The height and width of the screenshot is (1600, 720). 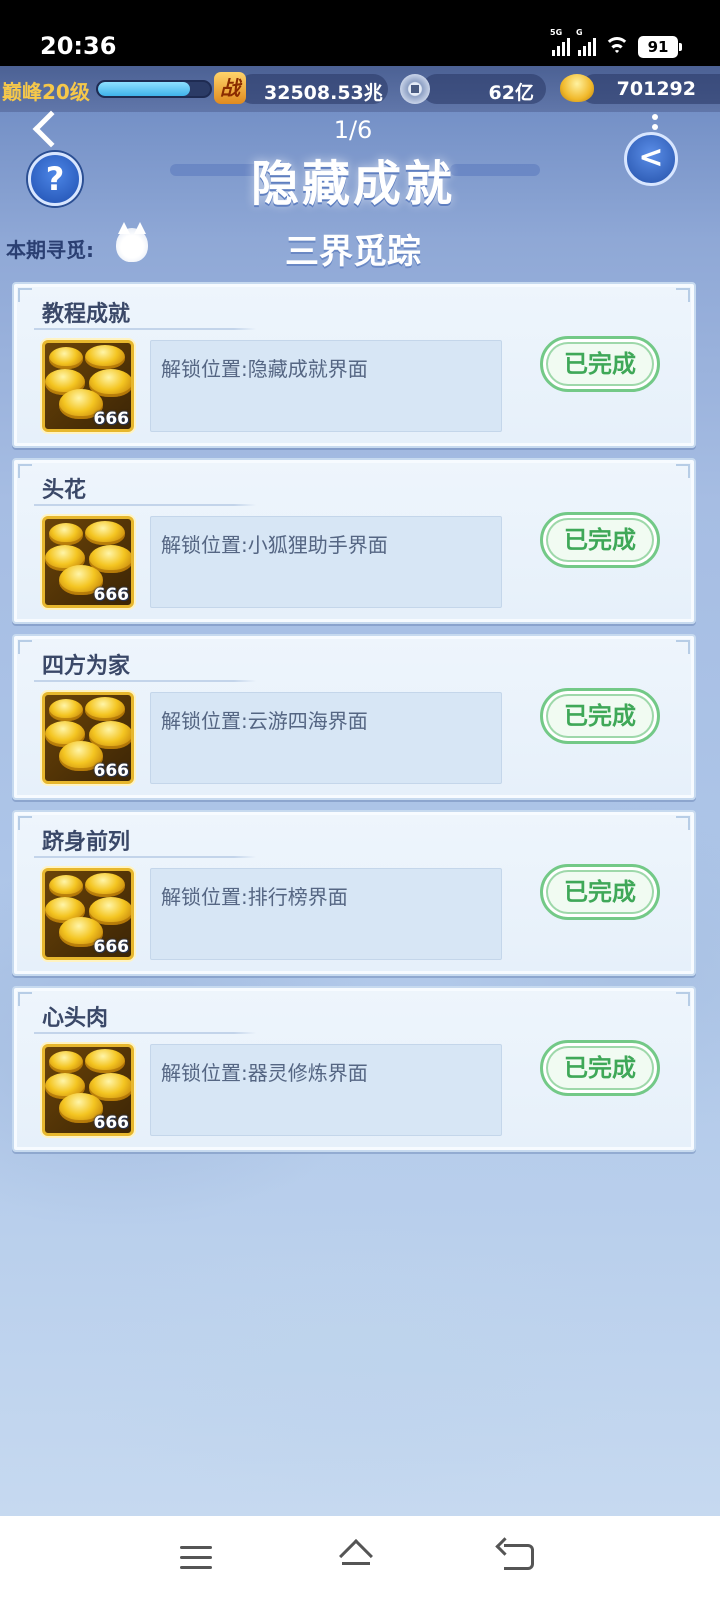 What do you see at coordinates (511, 93) in the screenshot?
I see `coin-value: 62亿` at bounding box center [511, 93].